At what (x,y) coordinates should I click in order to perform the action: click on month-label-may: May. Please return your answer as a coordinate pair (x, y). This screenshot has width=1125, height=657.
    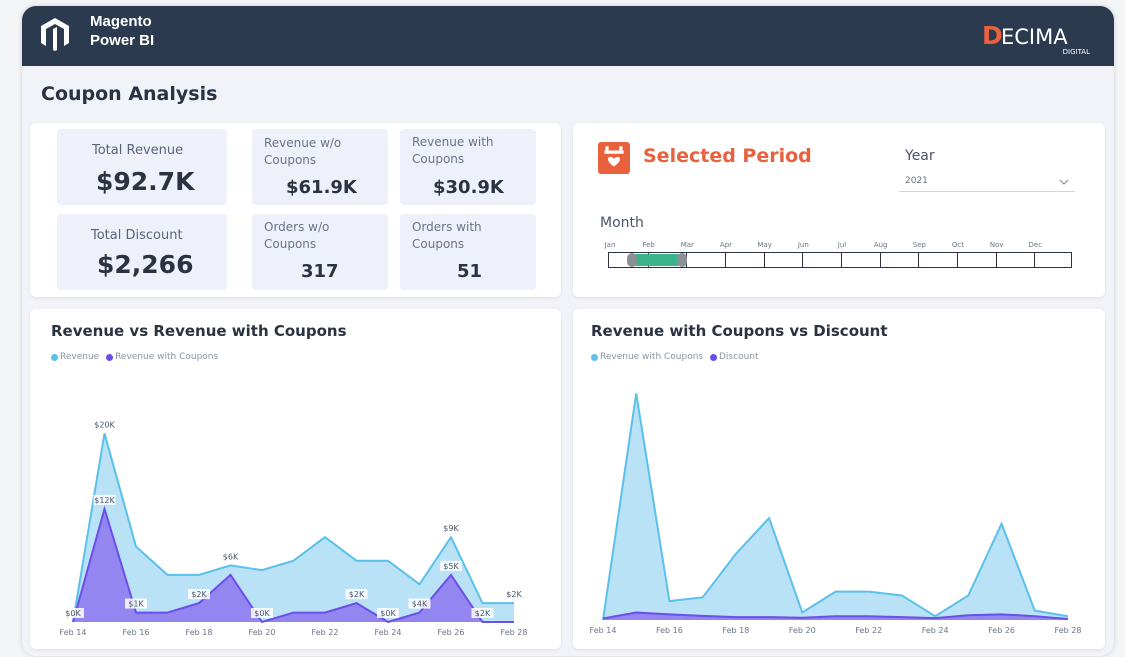
    Looking at the image, I should click on (764, 245).